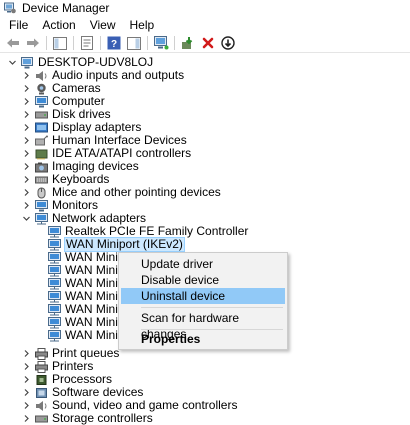 The width and height of the screenshot is (410, 425). I want to click on camera-icon, so click(41, 89).